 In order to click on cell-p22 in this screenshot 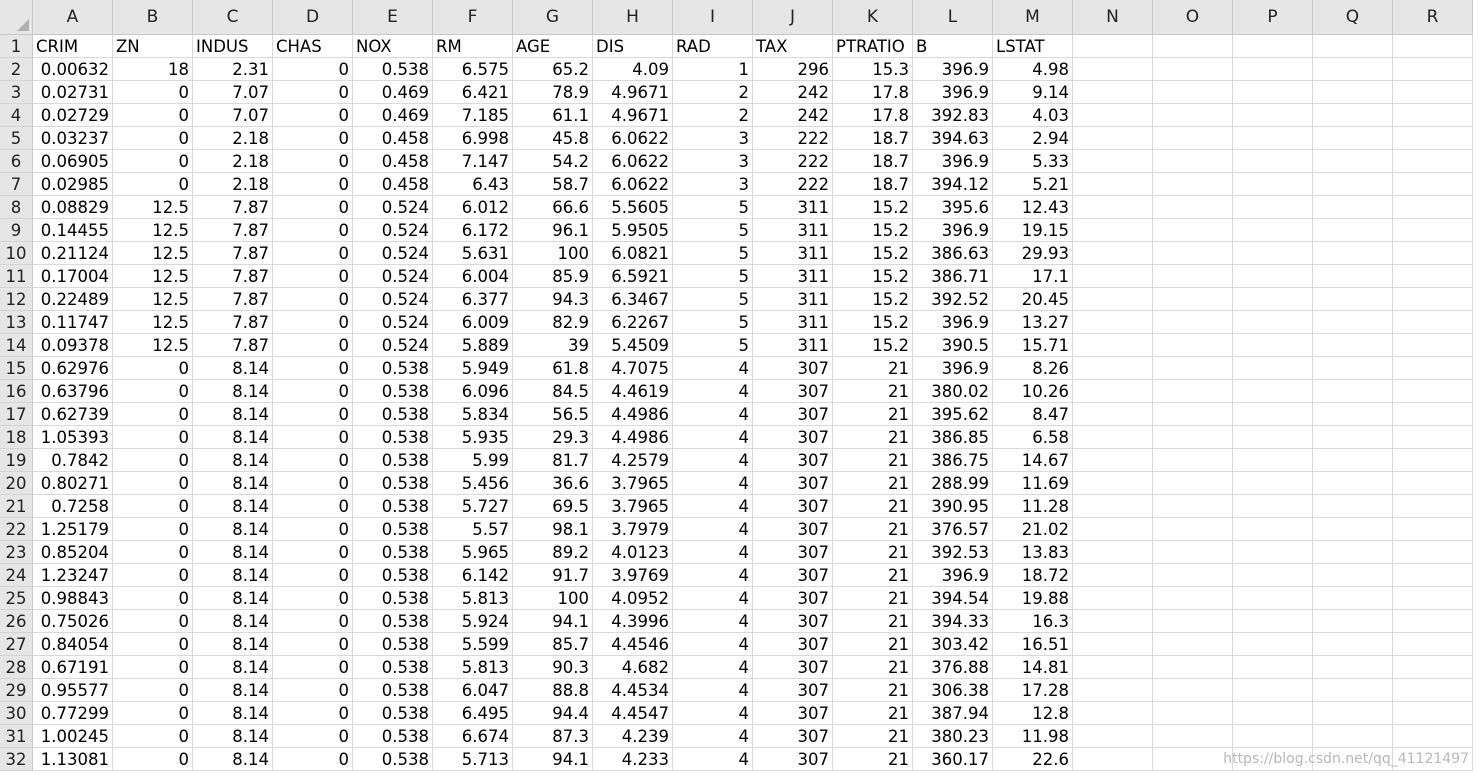, I will do `click(1273, 529)`.